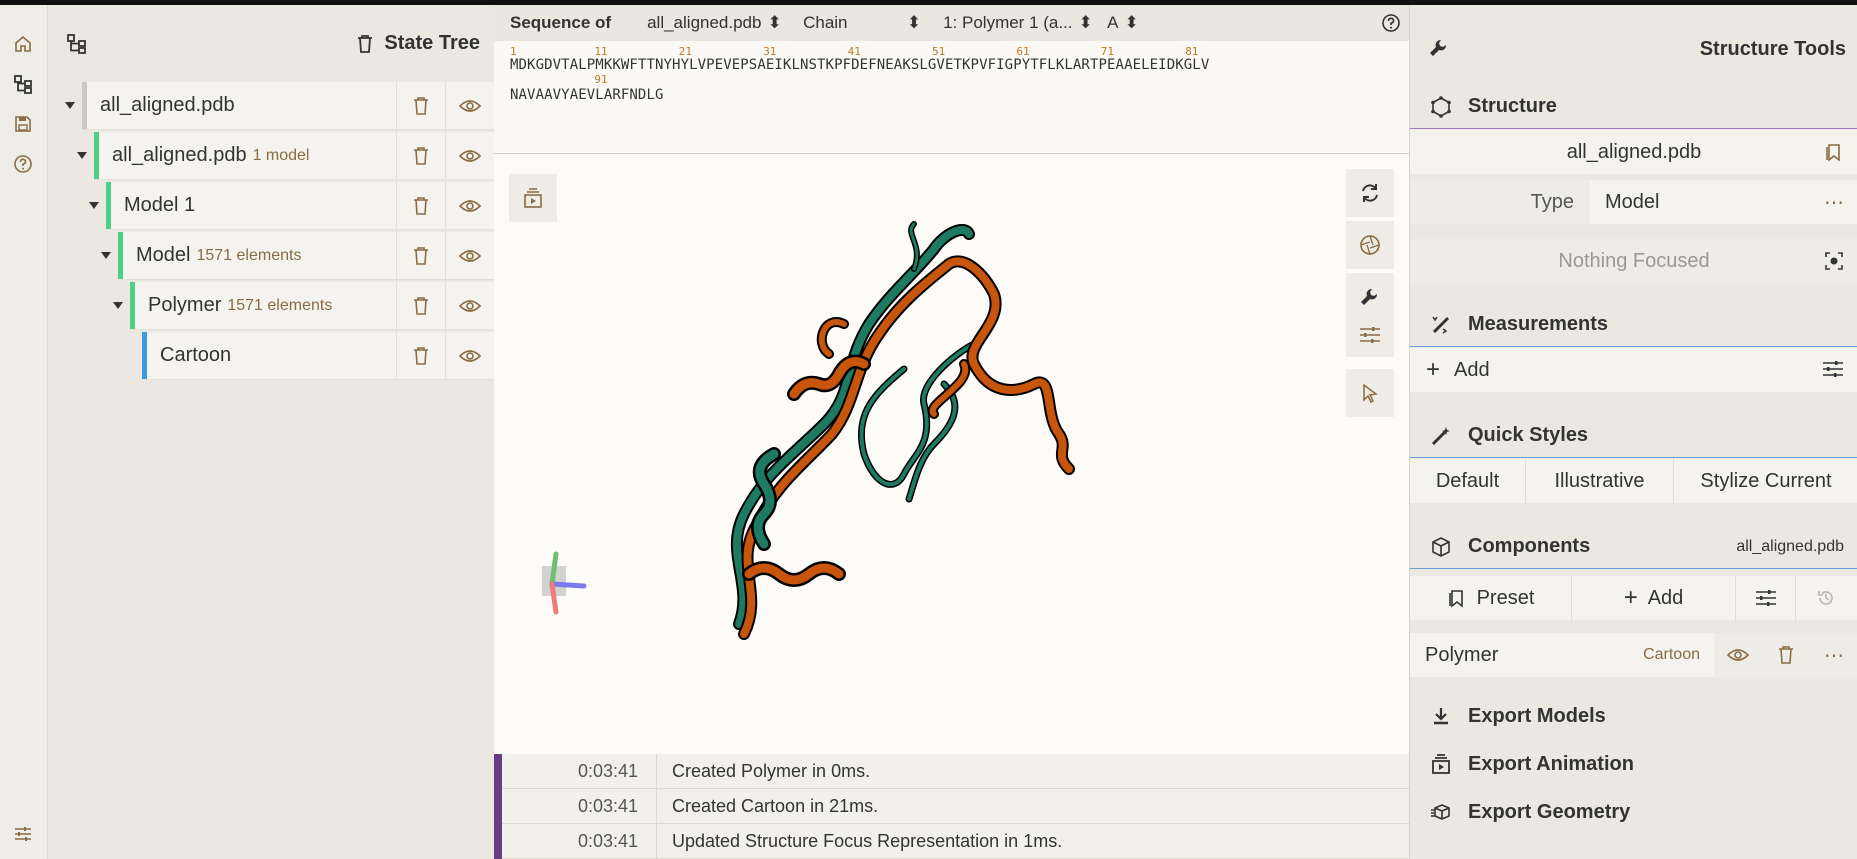  What do you see at coordinates (241, 105) in the screenshot?
I see `tree-node-label: all_aligned.pdb` at bounding box center [241, 105].